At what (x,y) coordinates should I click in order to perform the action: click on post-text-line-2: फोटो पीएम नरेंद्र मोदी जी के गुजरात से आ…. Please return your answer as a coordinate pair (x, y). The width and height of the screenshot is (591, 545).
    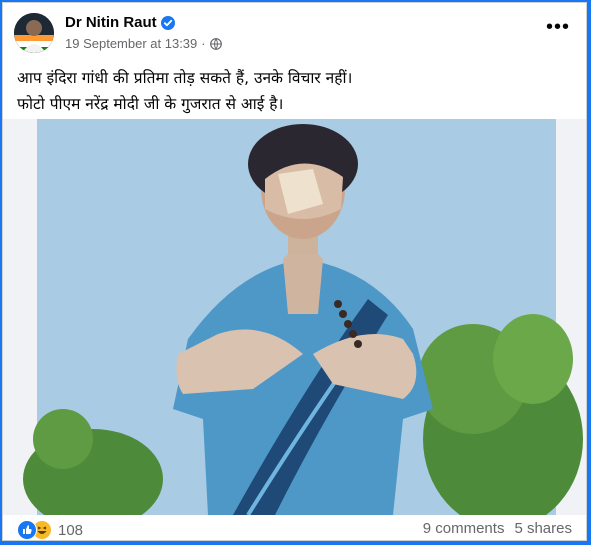
    Looking at the image, I should click on (150, 104).